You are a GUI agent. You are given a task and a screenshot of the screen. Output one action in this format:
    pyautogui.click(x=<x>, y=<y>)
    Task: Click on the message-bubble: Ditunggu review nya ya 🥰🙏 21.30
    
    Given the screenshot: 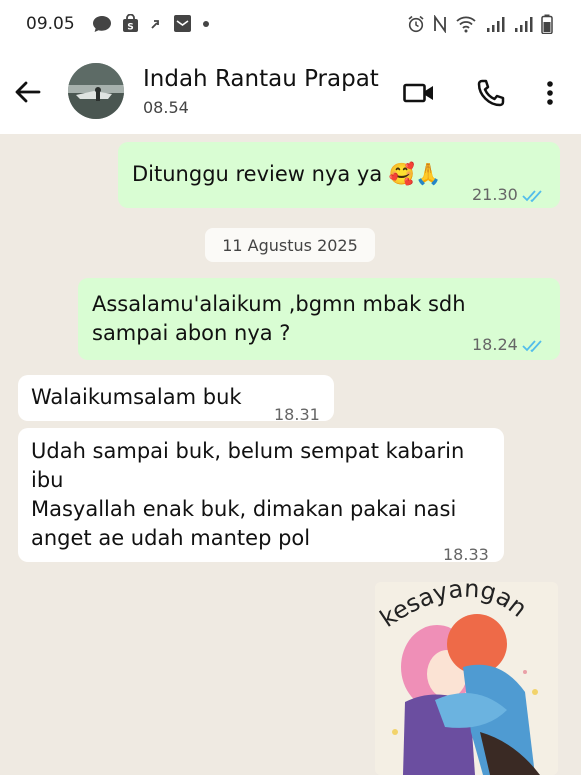 What is the action you would take?
    pyautogui.click(x=339, y=175)
    